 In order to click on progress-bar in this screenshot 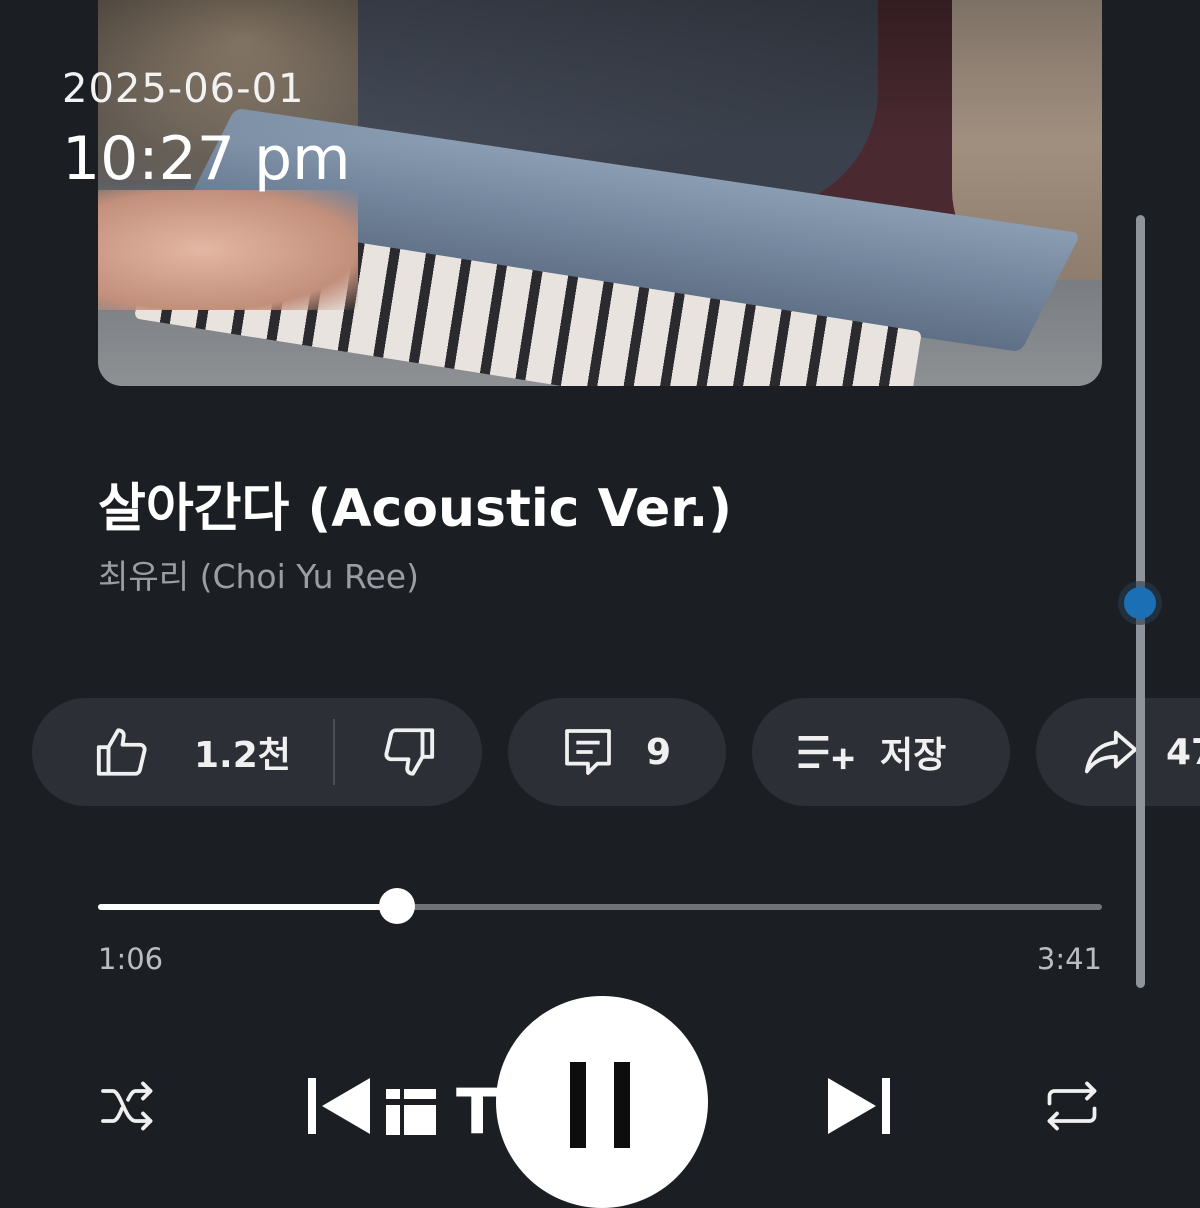, I will do `click(600, 907)`.